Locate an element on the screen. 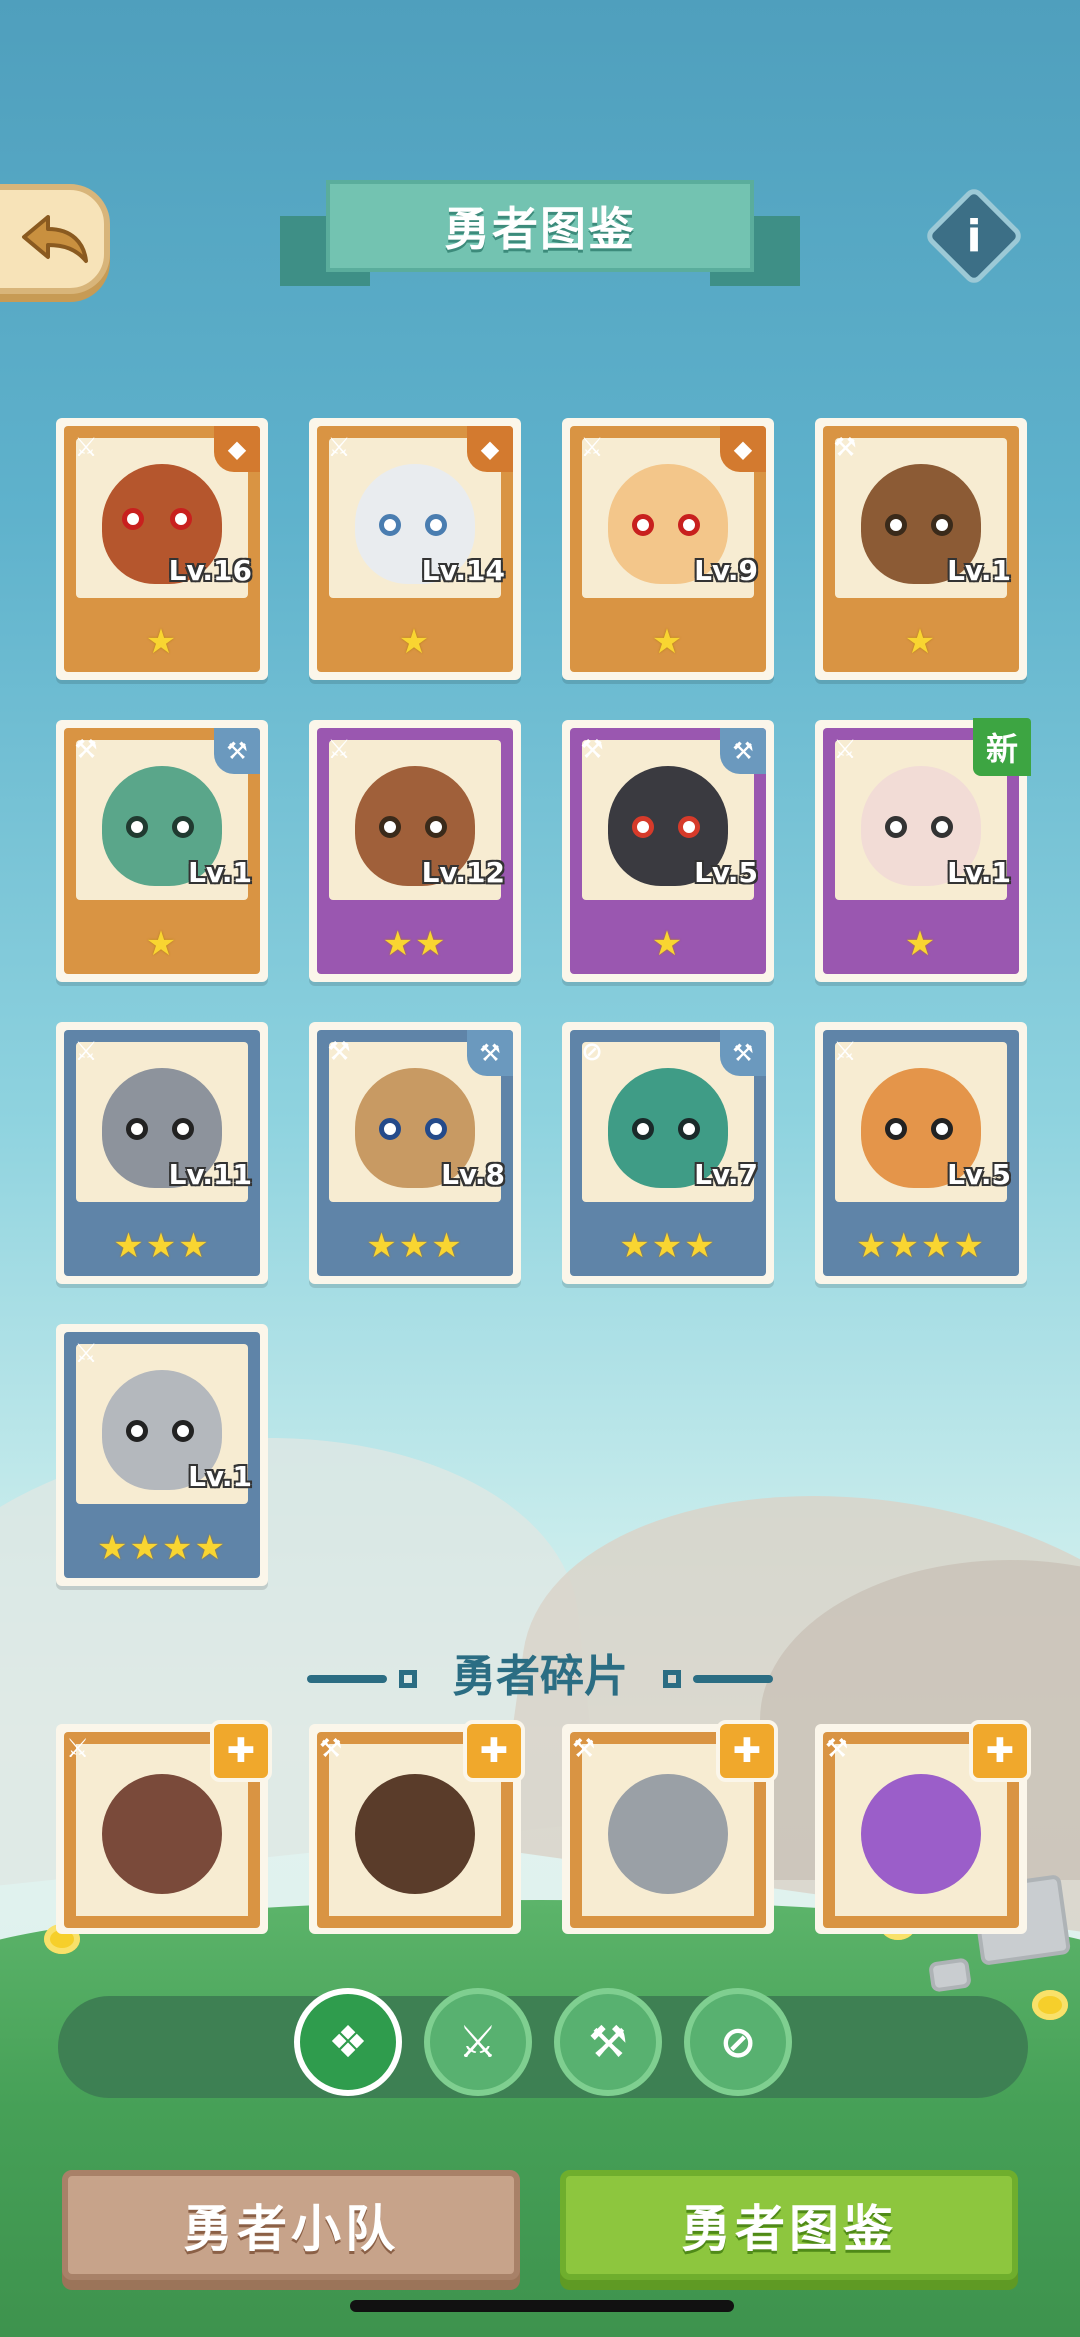 This screenshot has width=1080, height=2337. hero-team-button: 勇者小队 is located at coordinates (291, 2225).